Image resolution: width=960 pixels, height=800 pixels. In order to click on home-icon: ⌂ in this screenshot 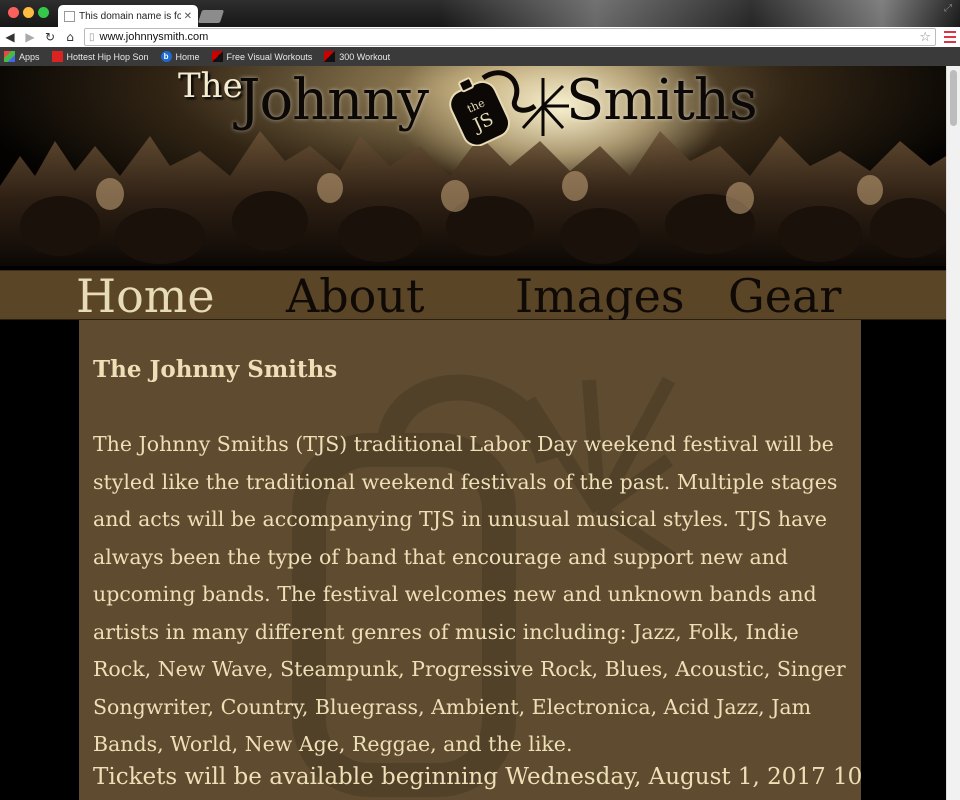, I will do `click(70, 37)`.